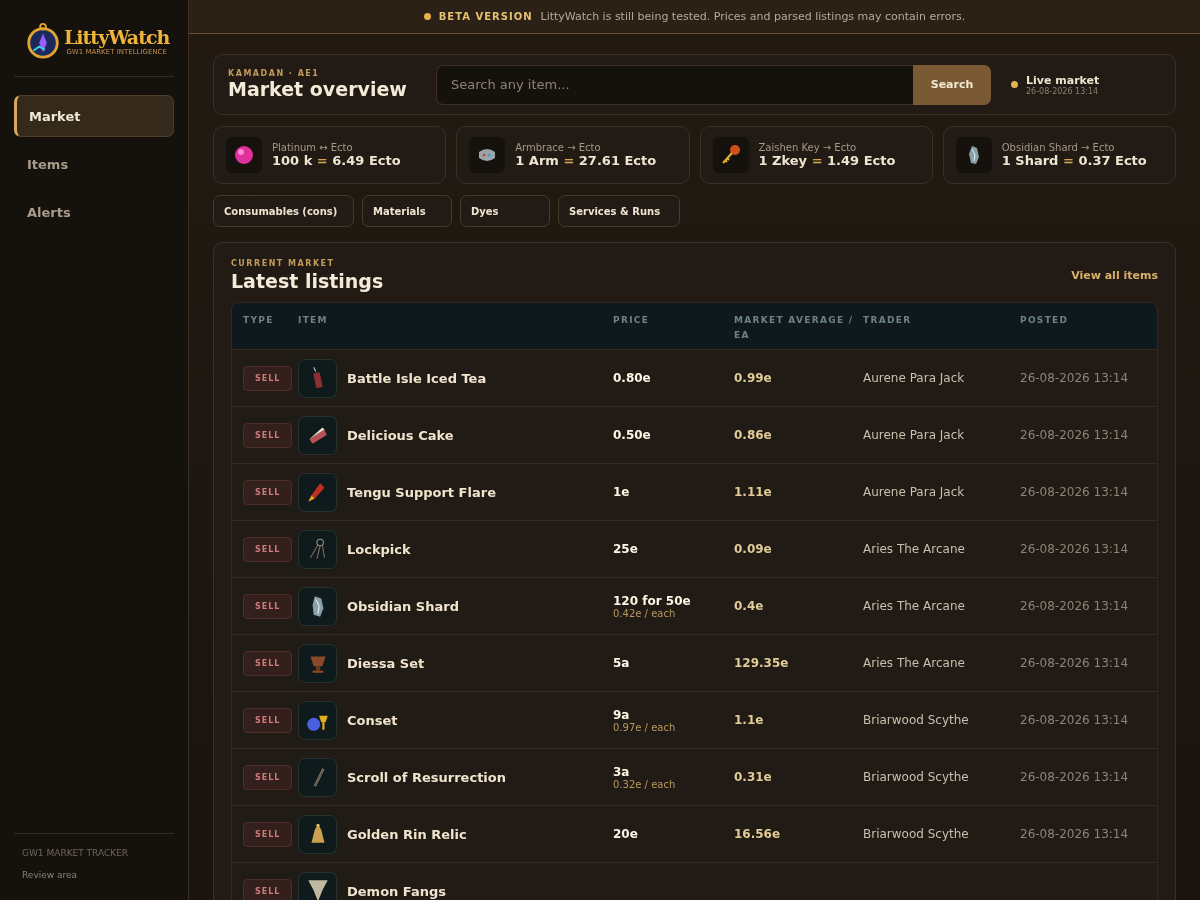  I want to click on status-dot-icon, so click(427, 16).